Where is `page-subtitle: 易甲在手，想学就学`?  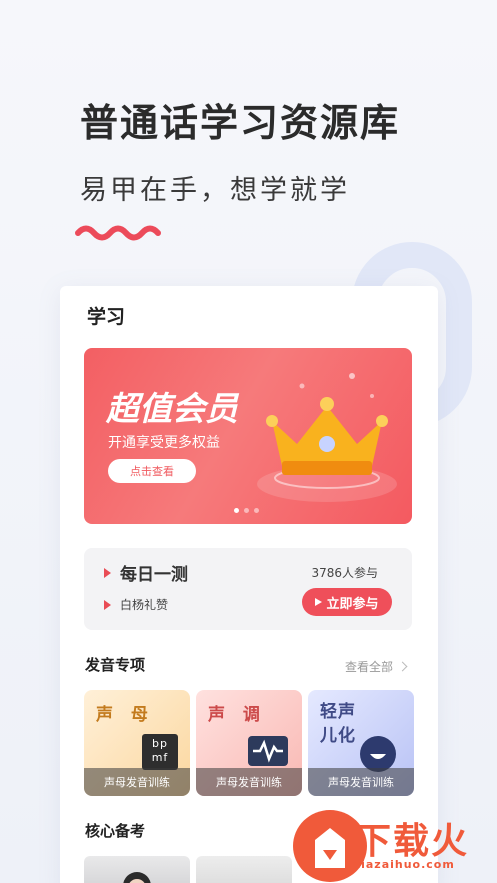 page-subtitle: 易甲在手，想学就学 is located at coordinates (215, 190).